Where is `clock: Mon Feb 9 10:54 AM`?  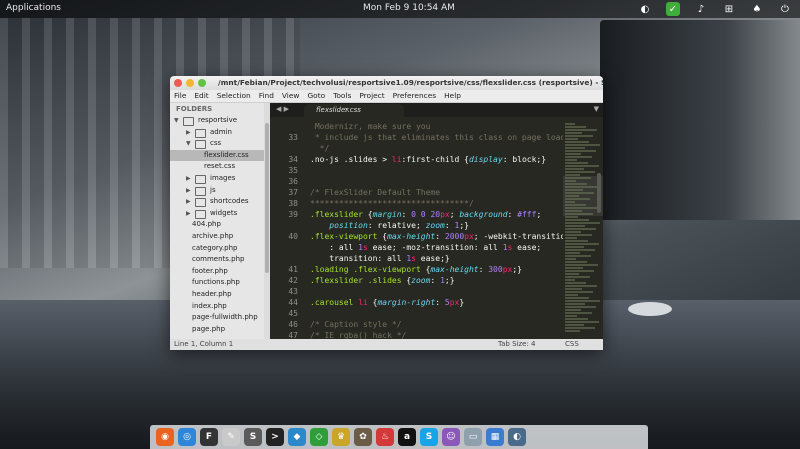
clock: Mon Feb 9 10:54 AM is located at coordinates (409, 8).